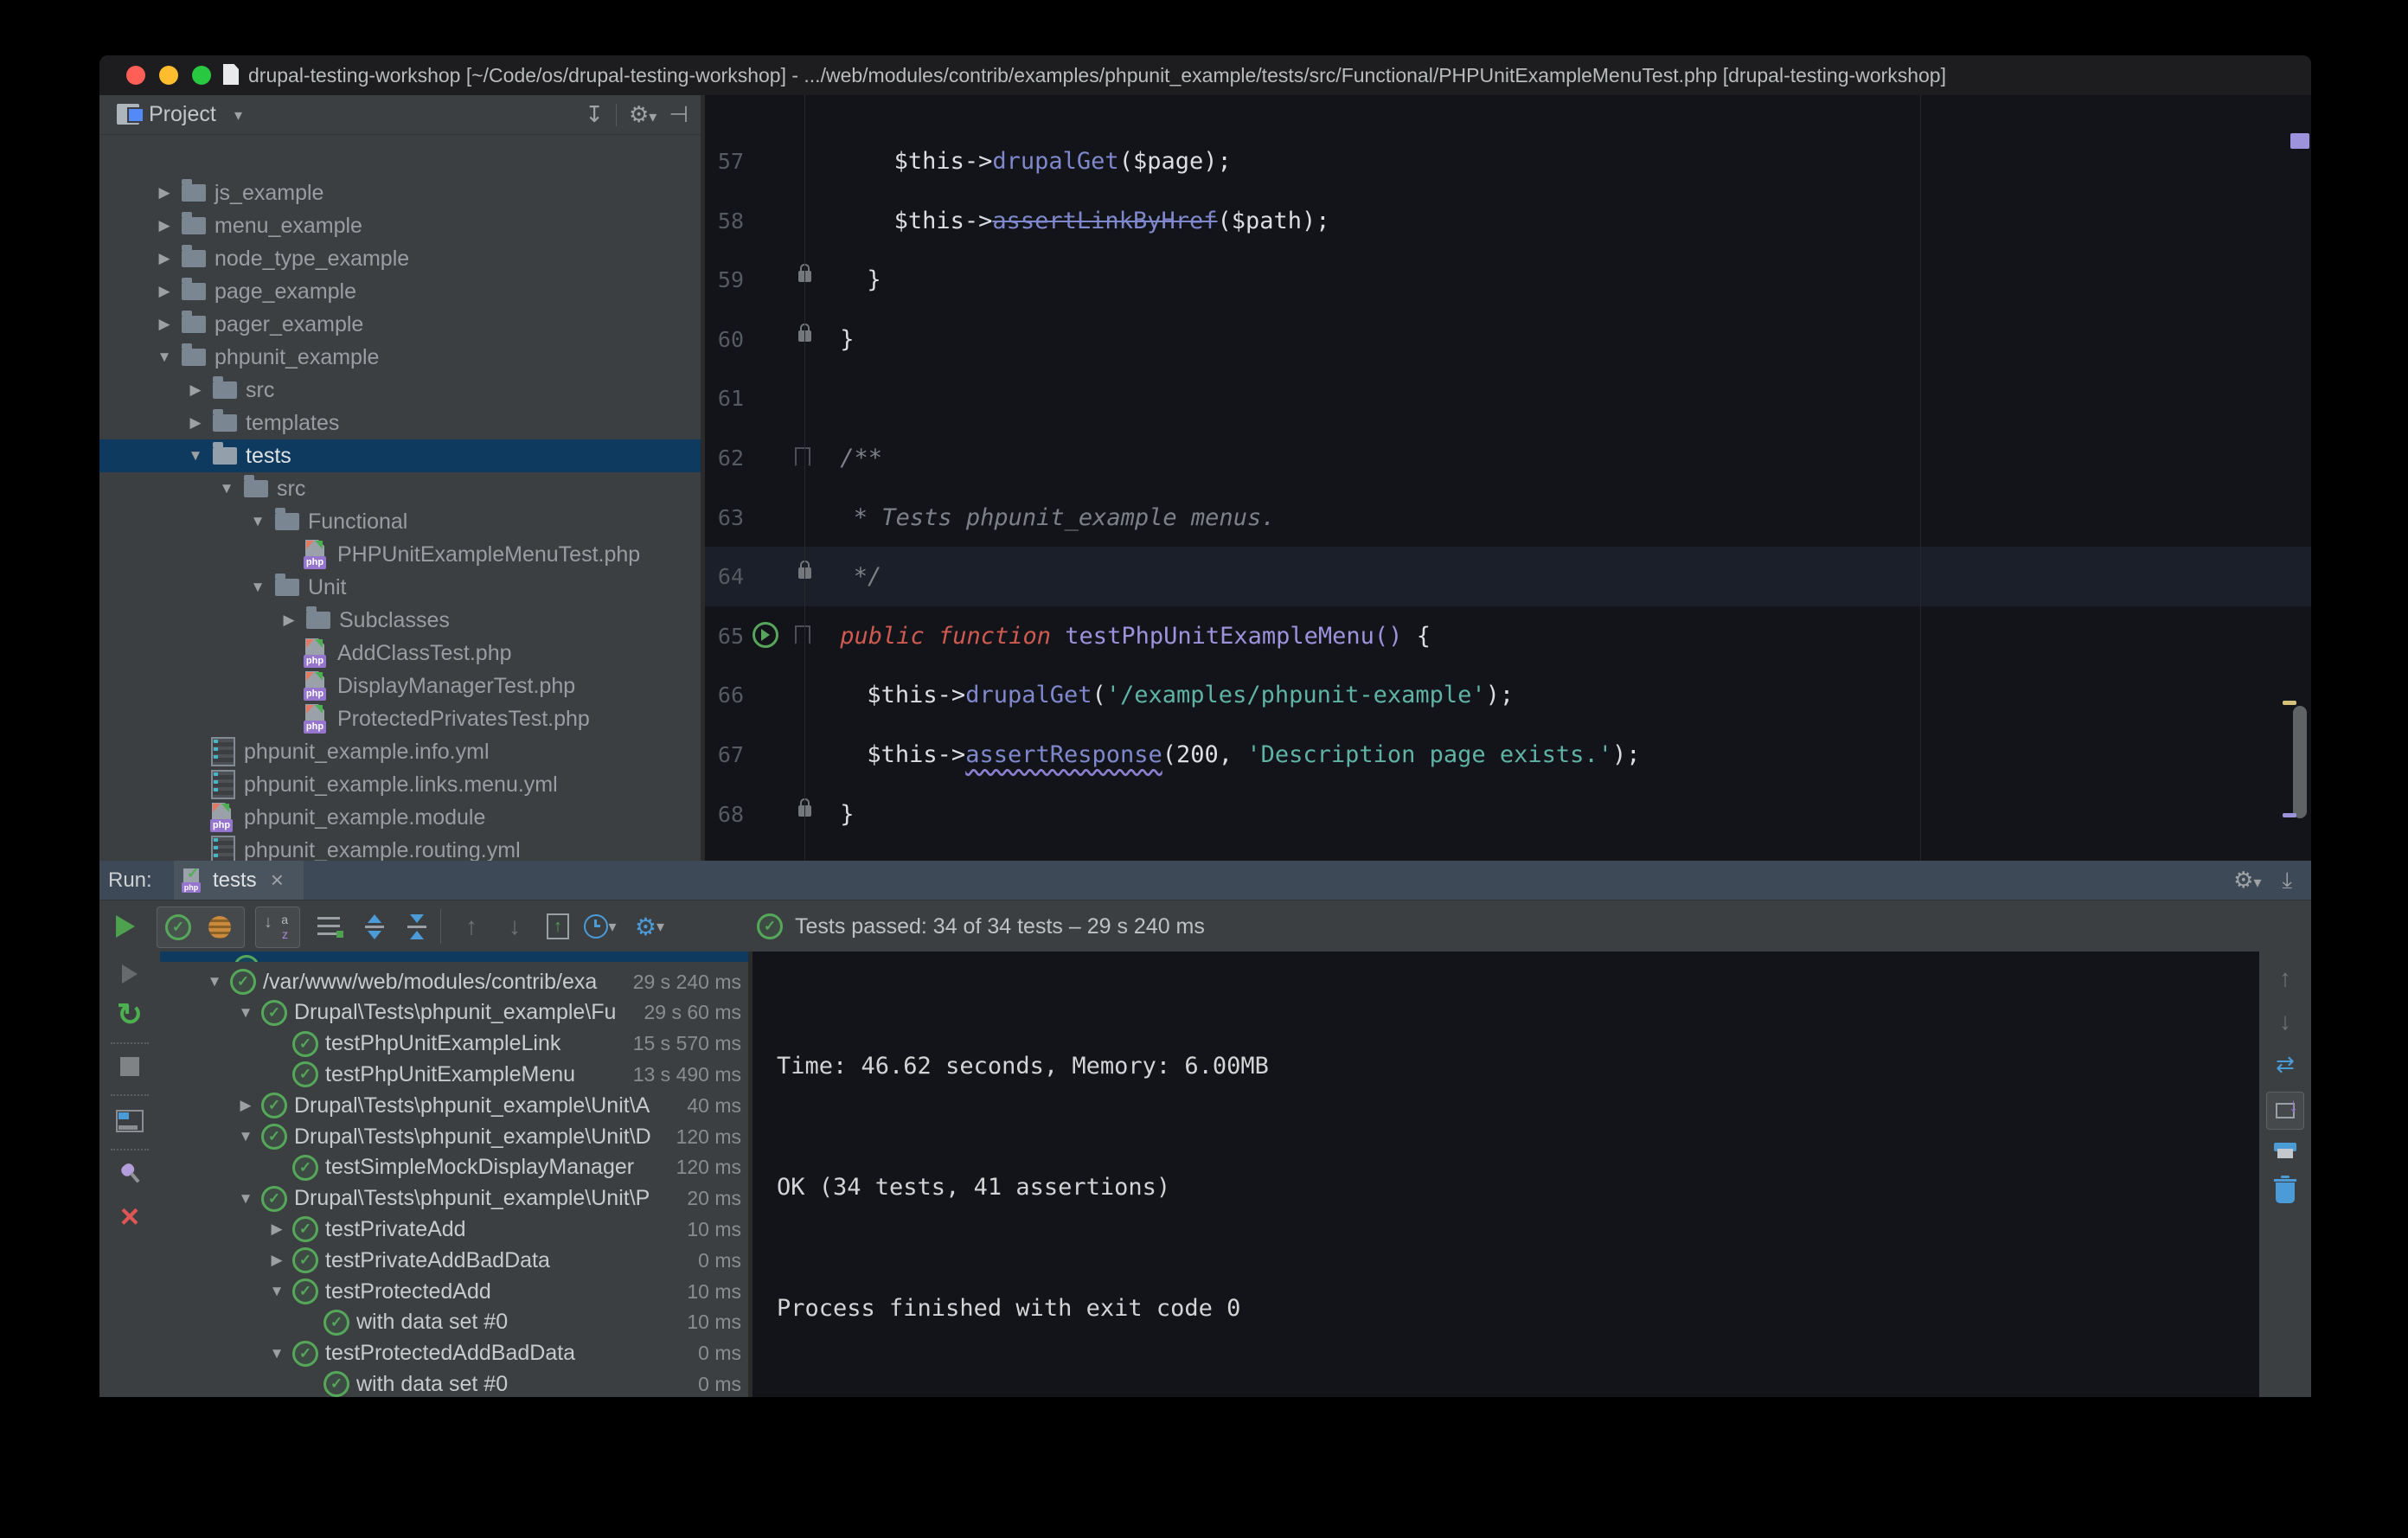 This screenshot has height=1538, width=2408. I want to click on project-tree-item-functional: ▼ Functional, so click(400, 521).